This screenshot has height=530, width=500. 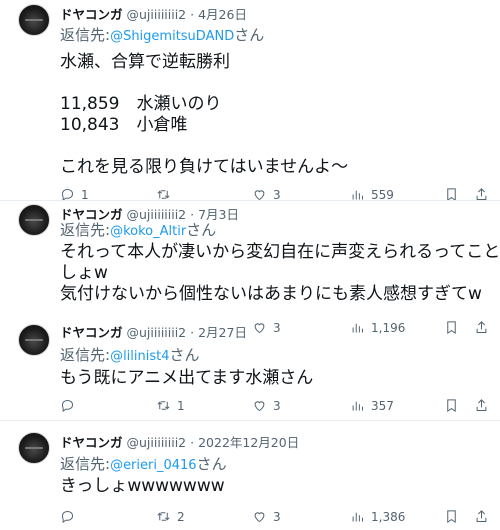 What do you see at coordinates (84, 273) in the screenshot?
I see `tweet-text-line: しょw` at bounding box center [84, 273].